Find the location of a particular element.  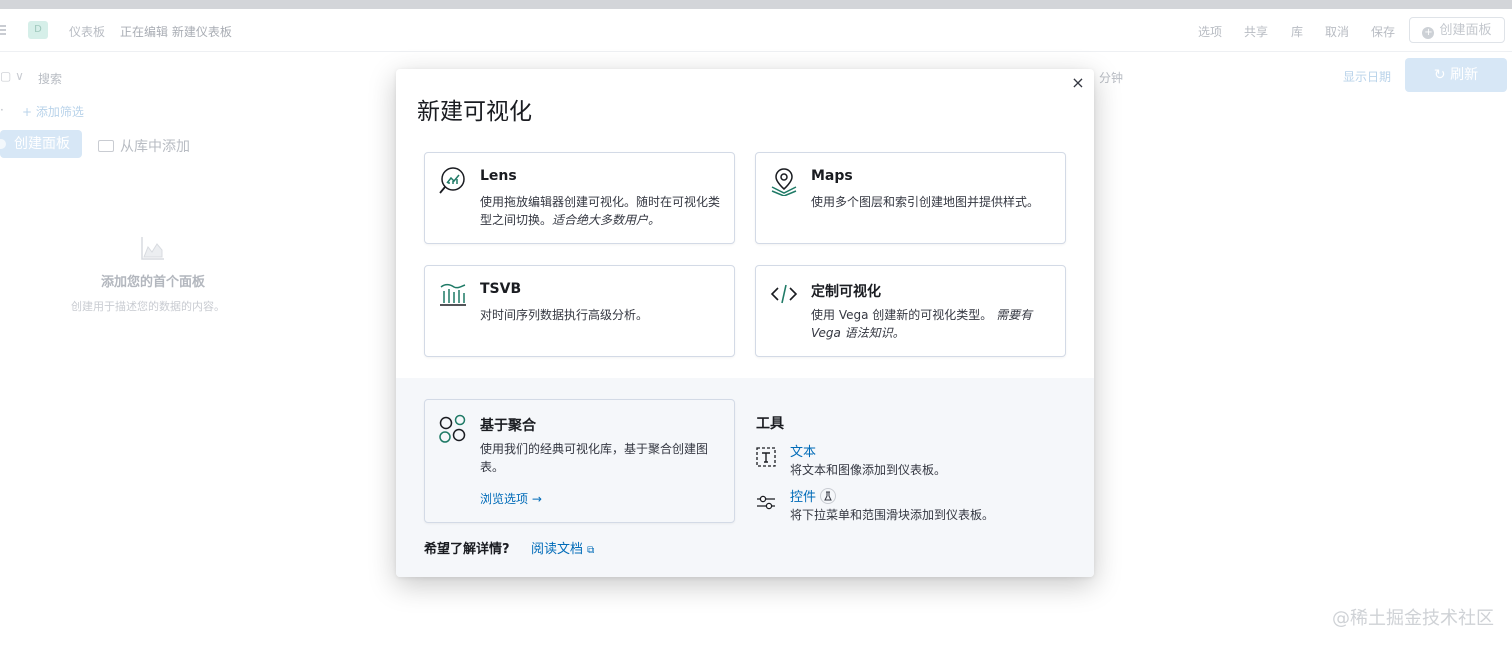

lens-icon is located at coordinates (452, 180).